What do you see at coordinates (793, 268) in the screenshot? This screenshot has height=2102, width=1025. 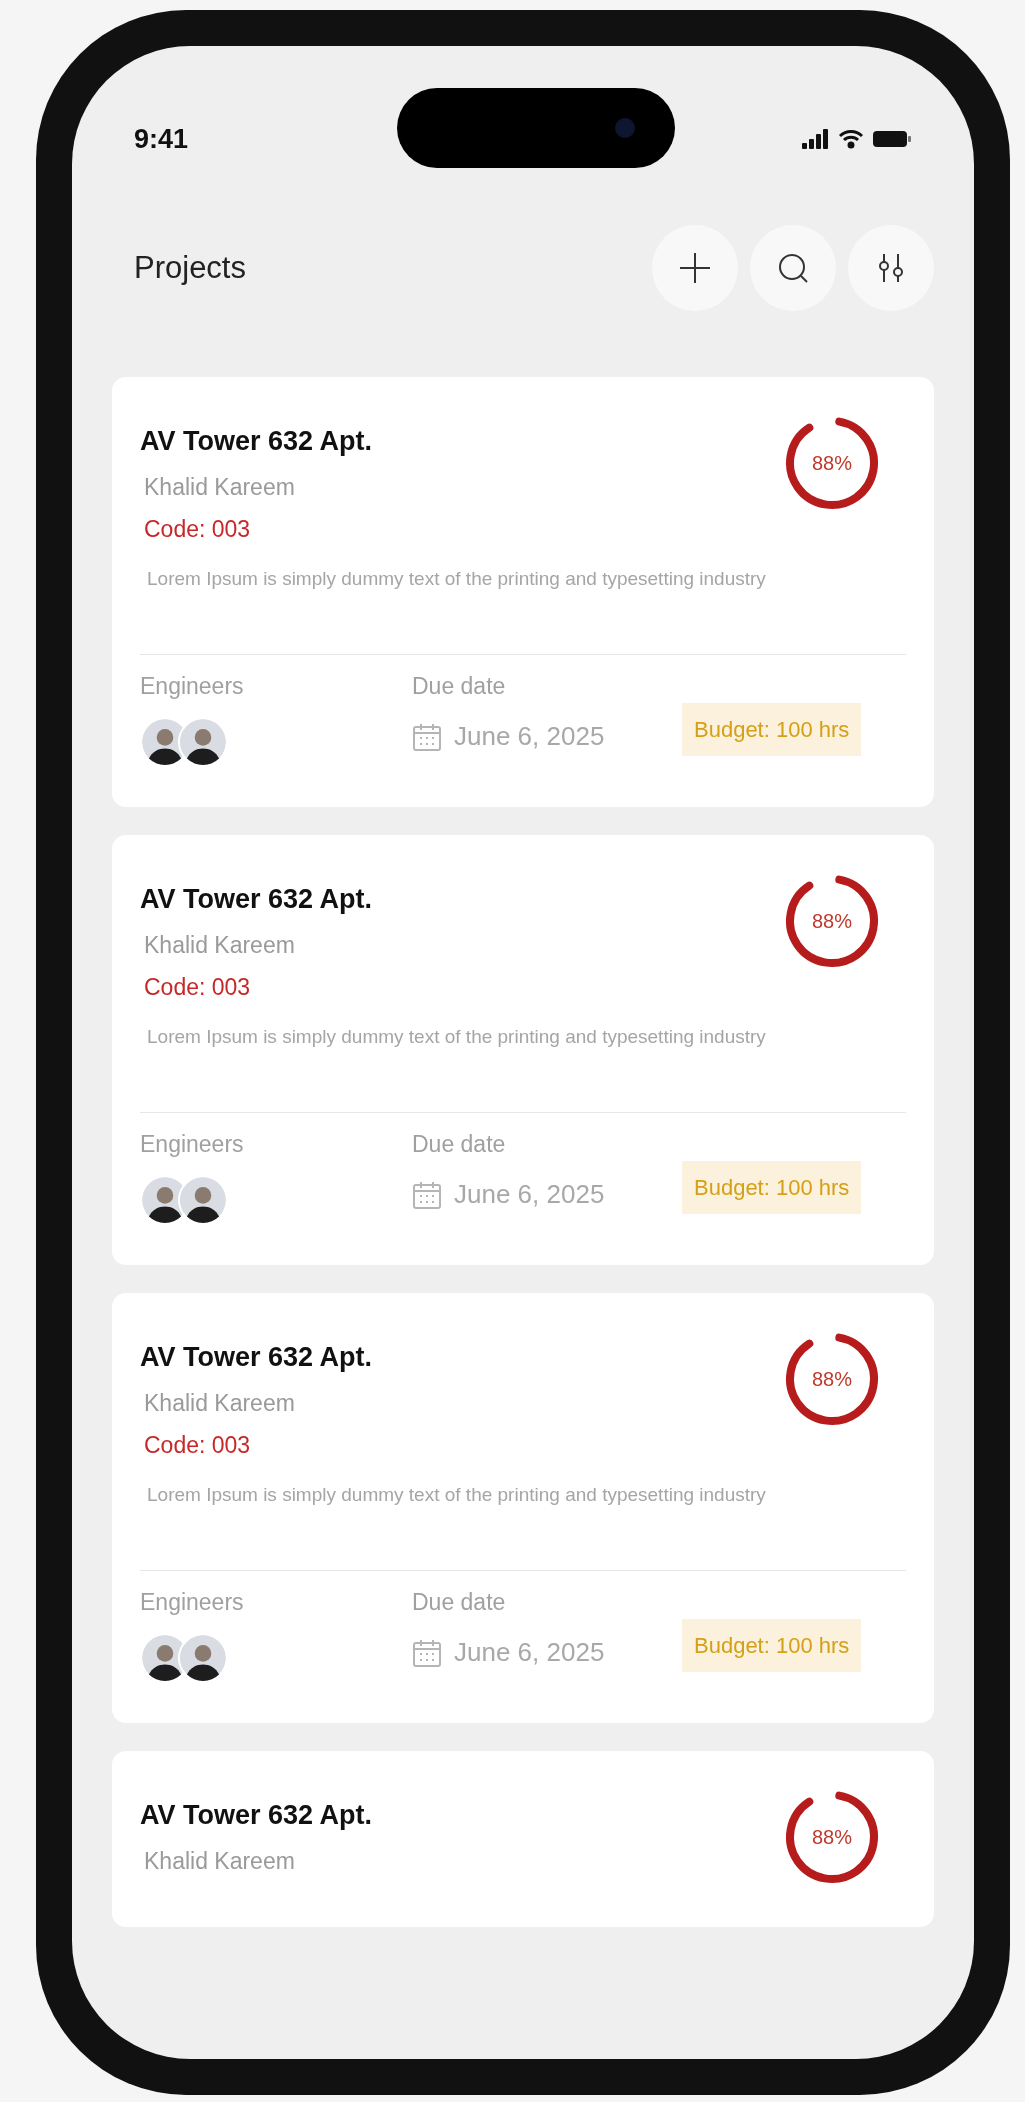 I see `search-icon` at bounding box center [793, 268].